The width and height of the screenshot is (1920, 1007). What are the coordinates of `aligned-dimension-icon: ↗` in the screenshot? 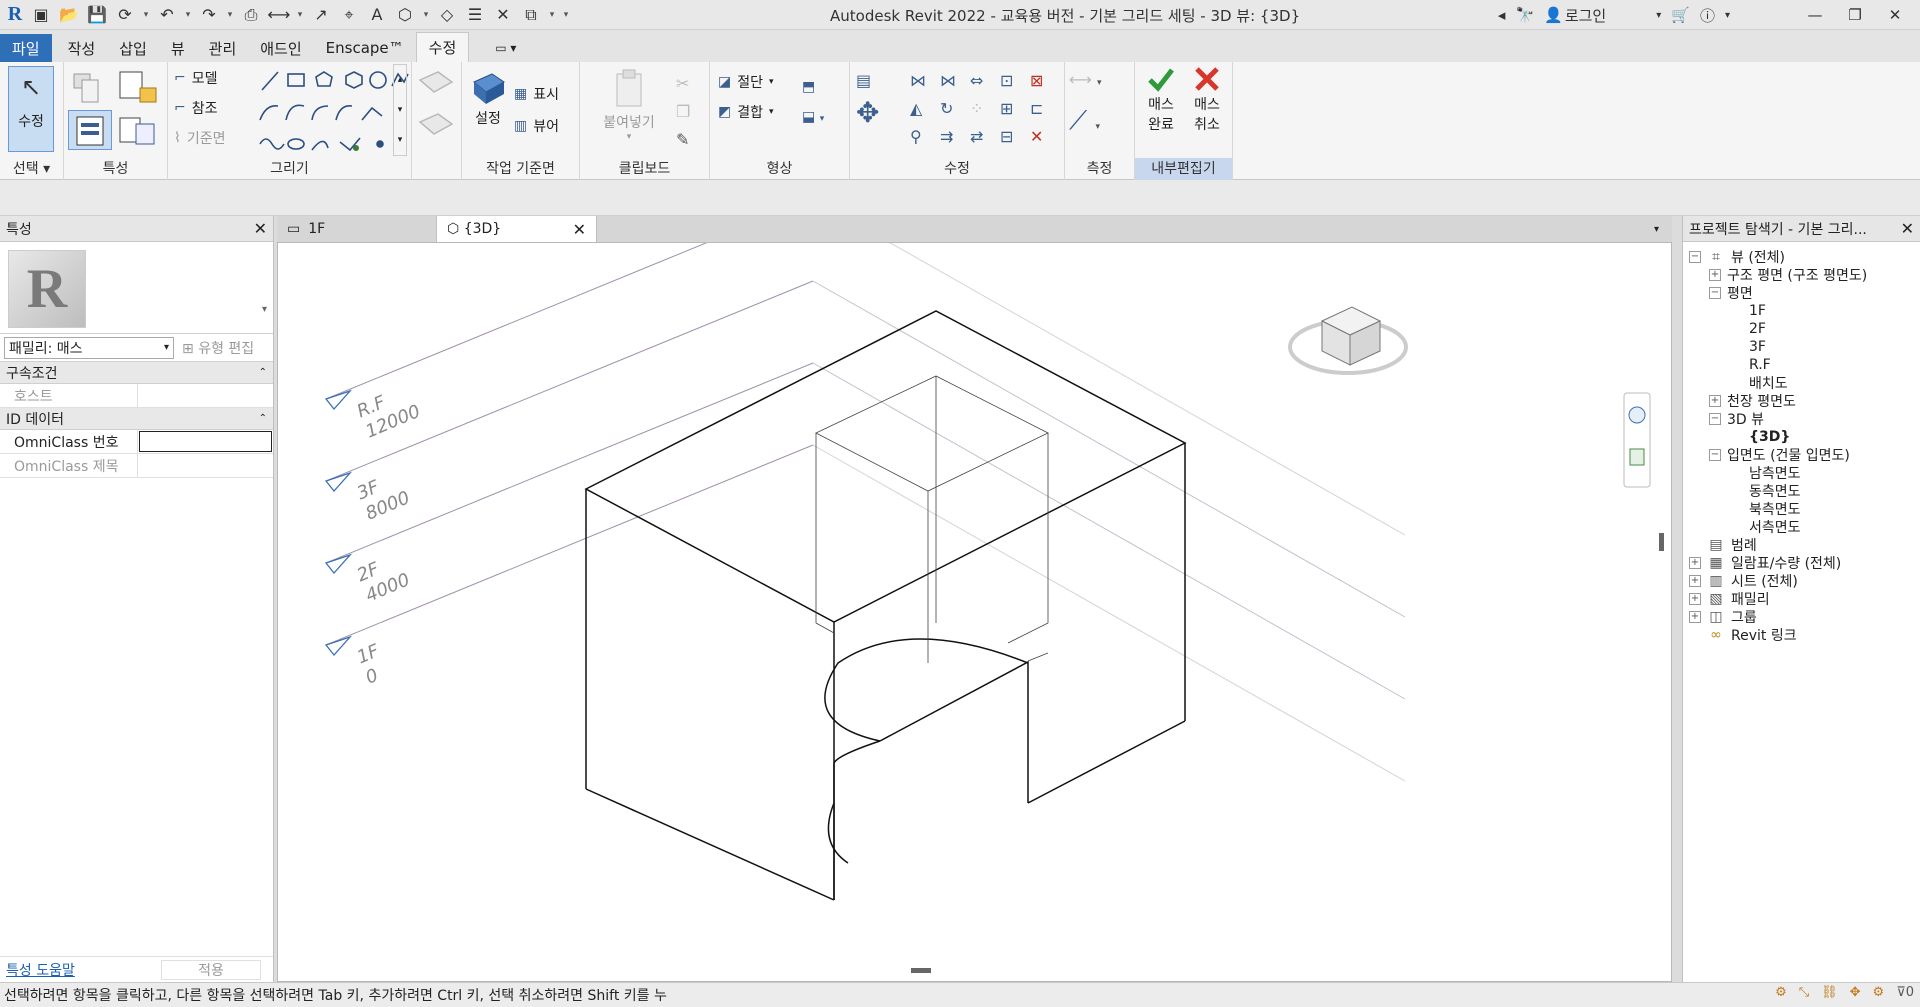 It's located at (321, 15).